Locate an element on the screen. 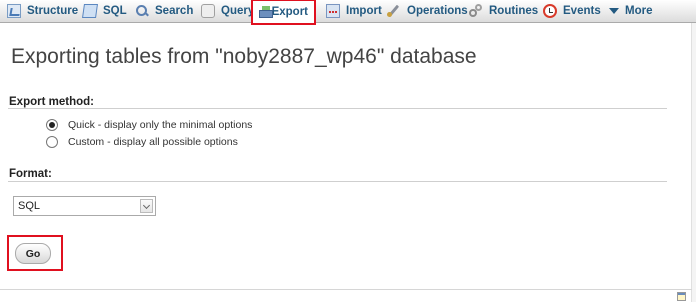  tab-label: Query is located at coordinates (238, 11).